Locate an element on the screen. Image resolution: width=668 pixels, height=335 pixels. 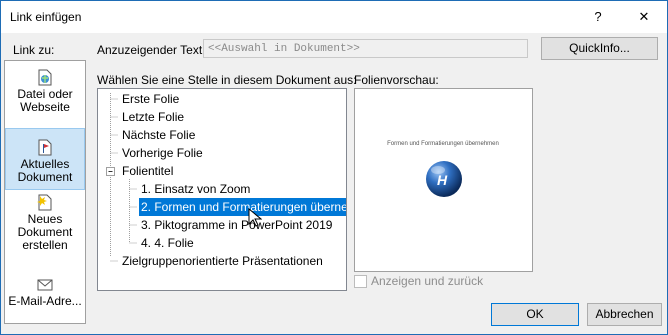
new-document-icon is located at coordinates (44, 202).